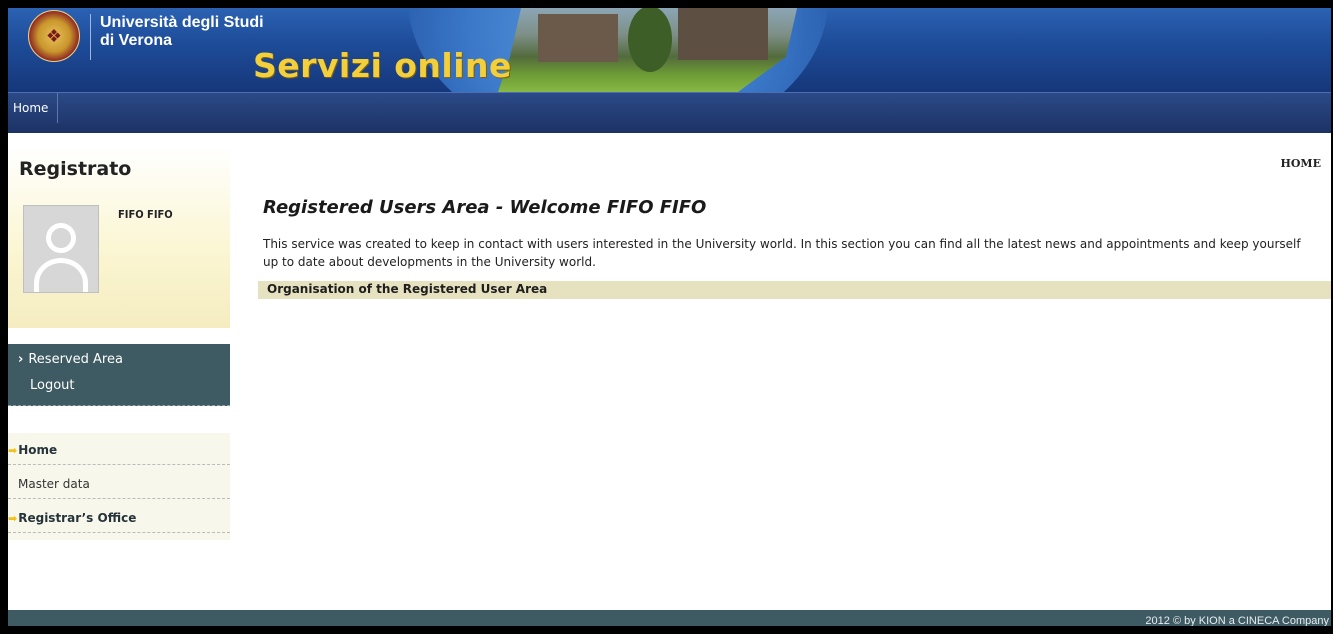 Image resolution: width=1333 pixels, height=634 pixels. I want to click on avatar, so click(61, 249).